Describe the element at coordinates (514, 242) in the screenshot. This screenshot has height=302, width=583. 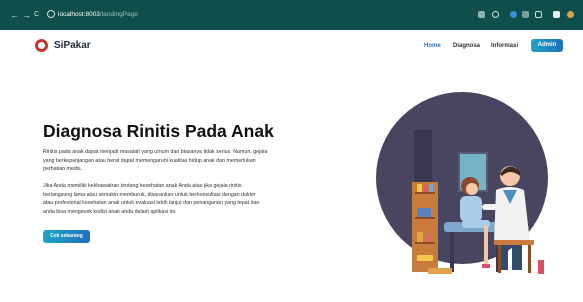
I see `stool` at that location.